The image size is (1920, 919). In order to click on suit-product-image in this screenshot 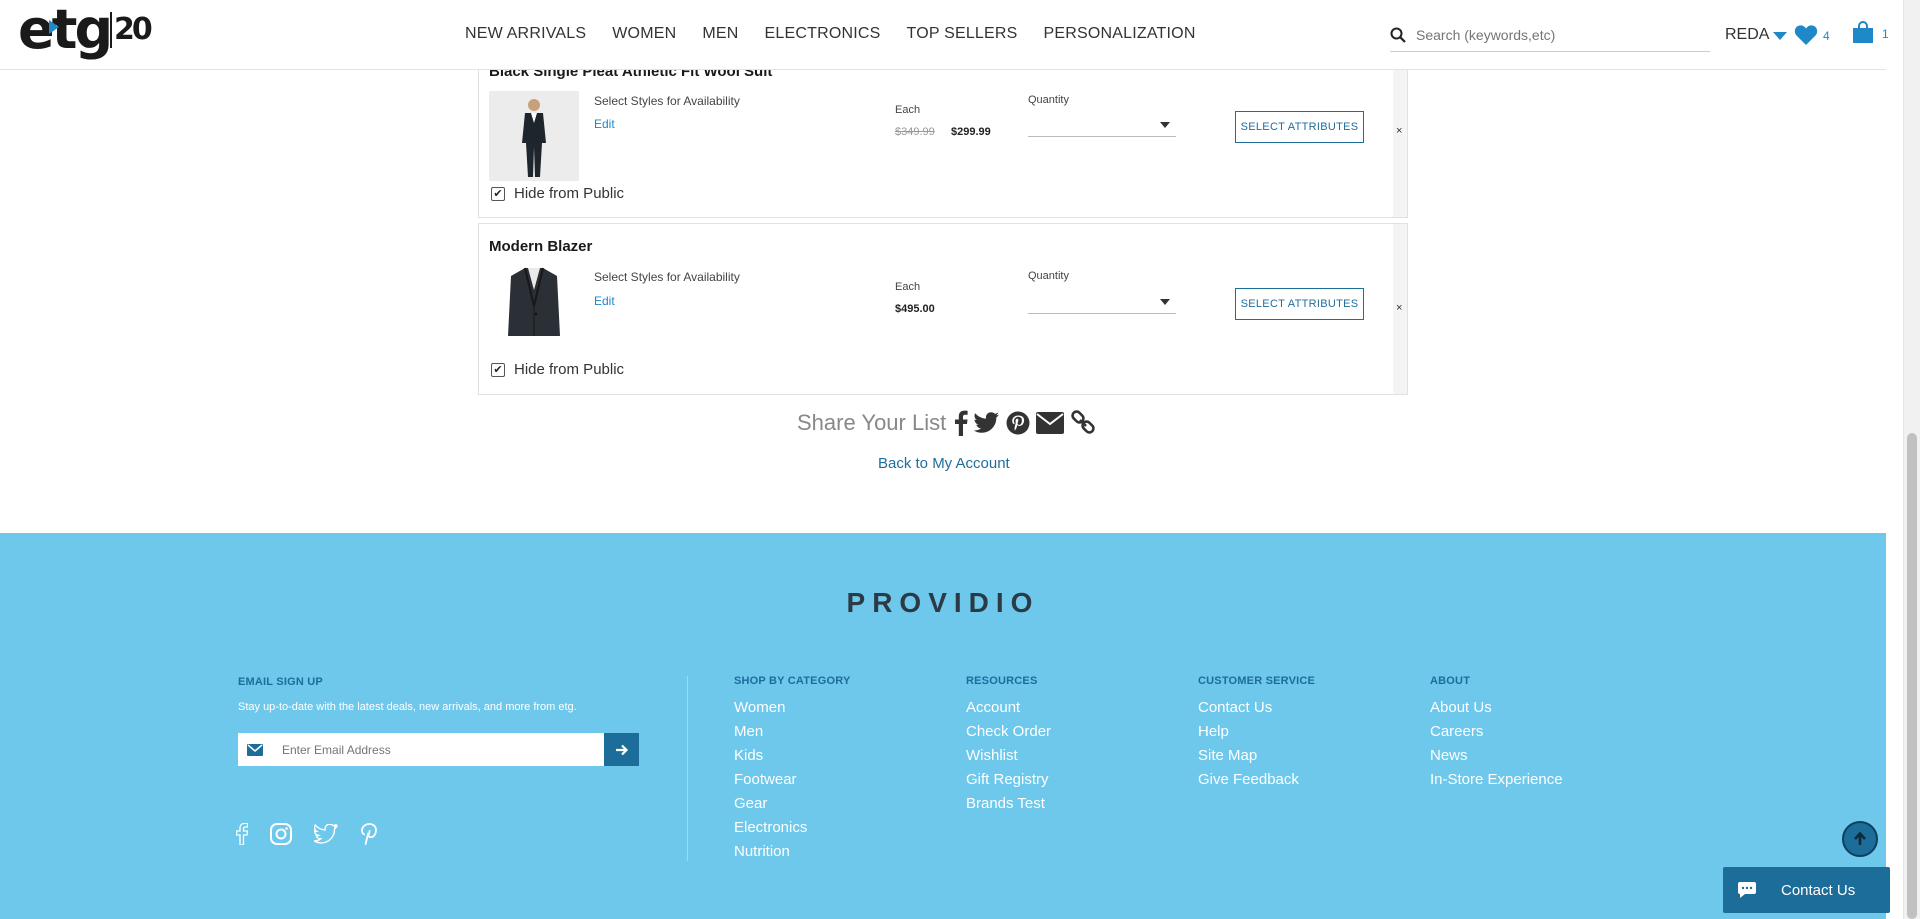, I will do `click(534, 136)`.